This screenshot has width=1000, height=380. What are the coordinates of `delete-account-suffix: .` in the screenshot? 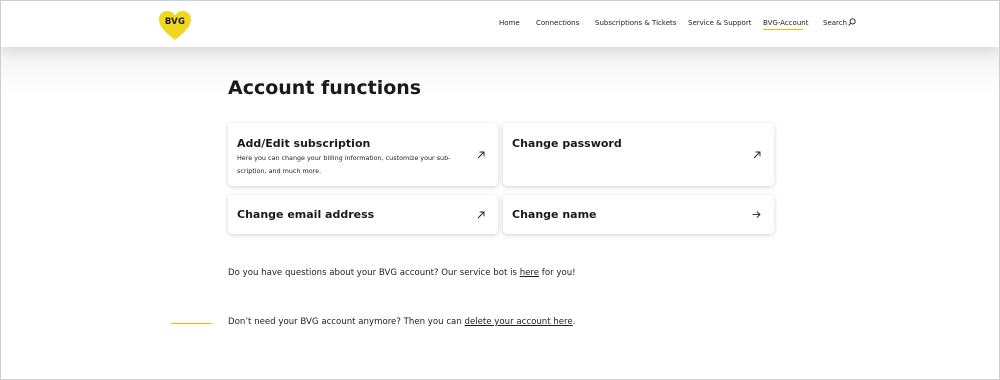 It's located at (574, 322).